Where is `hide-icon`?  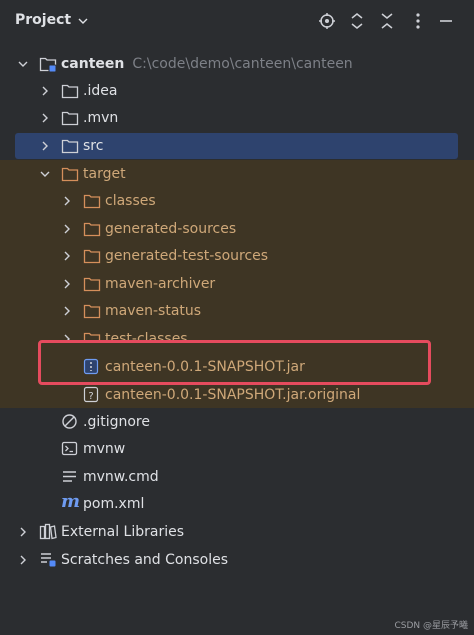
hide-icon is located at coordinates (446, 21).